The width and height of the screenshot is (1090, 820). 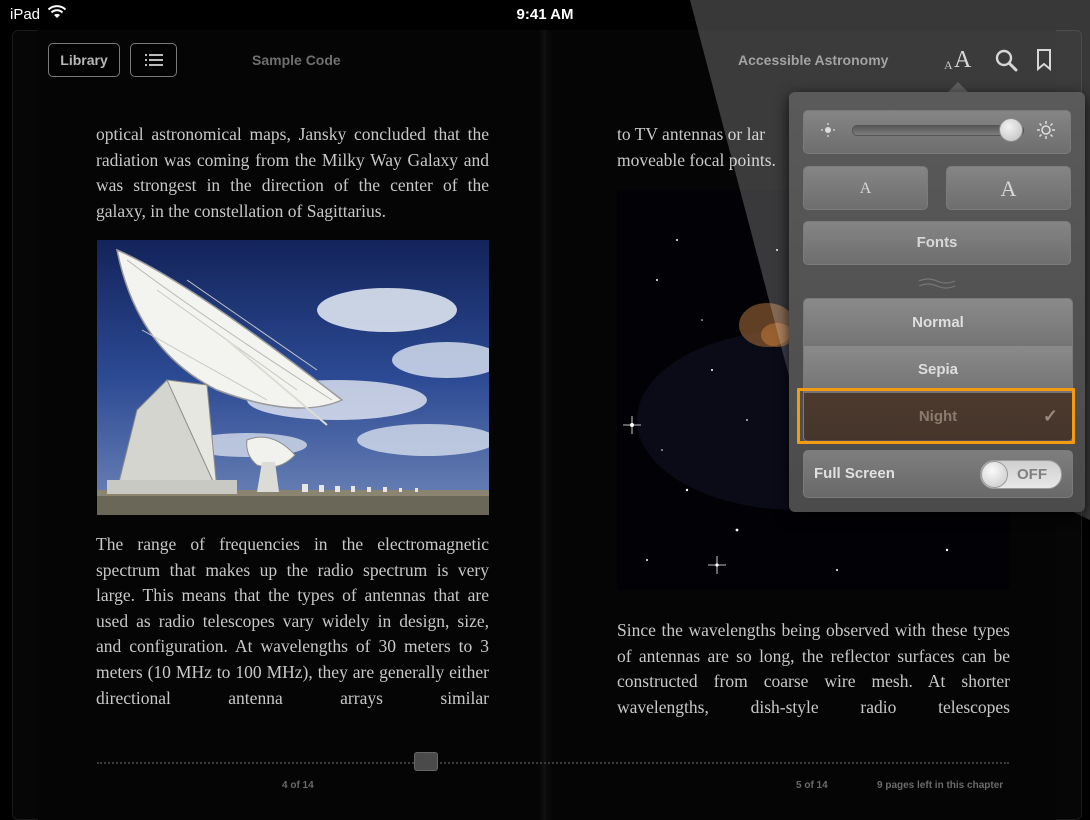 What do you see at coordinates (296, 60) in the screenshot?
I see `book-title: Sample Code` at bounding box center [296, 60].